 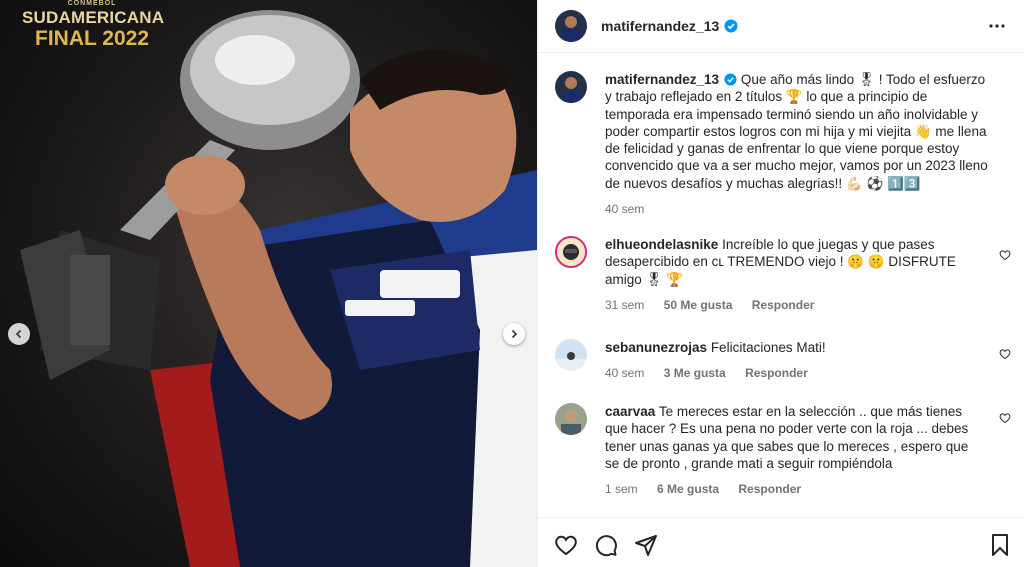 What do you see at coordinates (621, 489) in the screenshot?
I see `comment-time: 1 sem` at bounding box center [621, 489].